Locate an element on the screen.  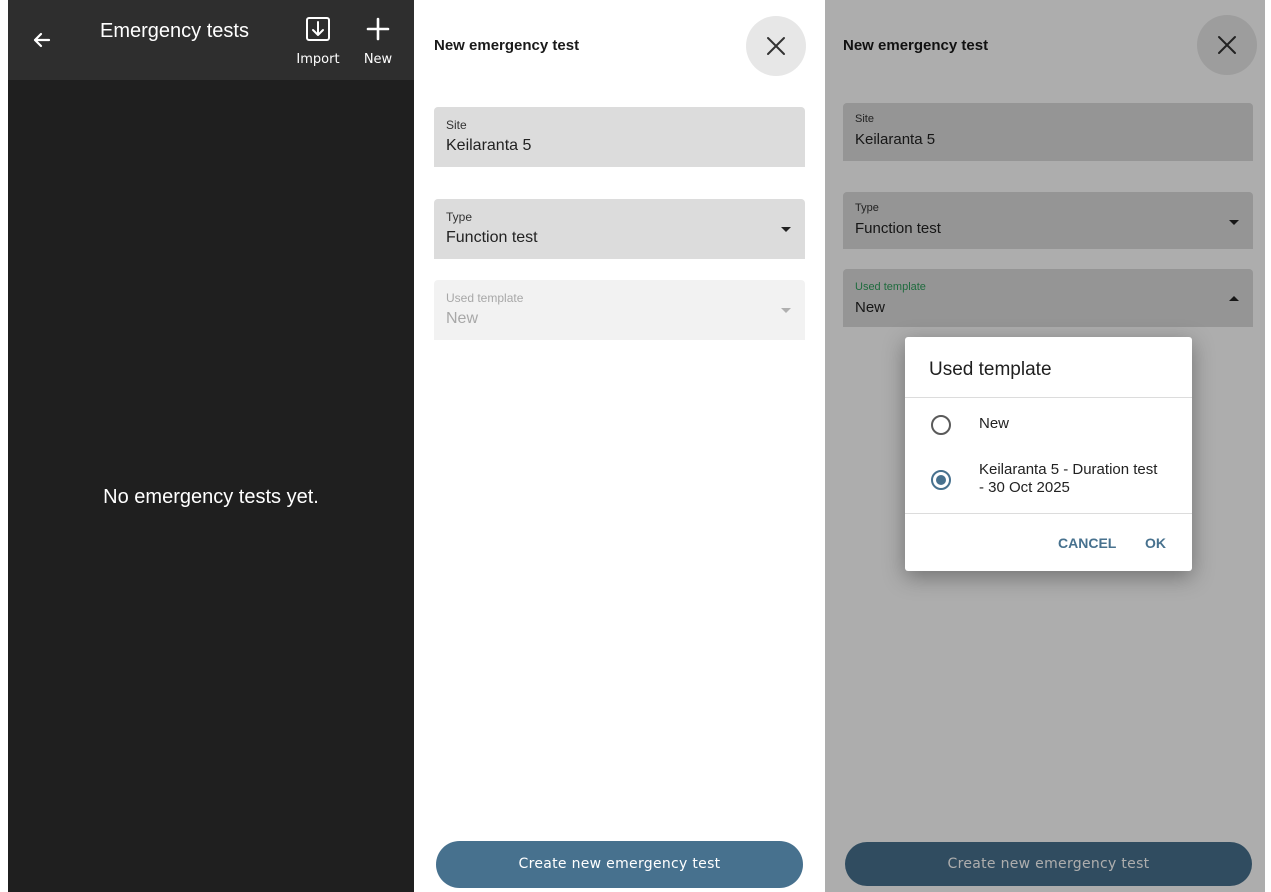
page-title: Emergency tests is located at coordinates (174, 31).